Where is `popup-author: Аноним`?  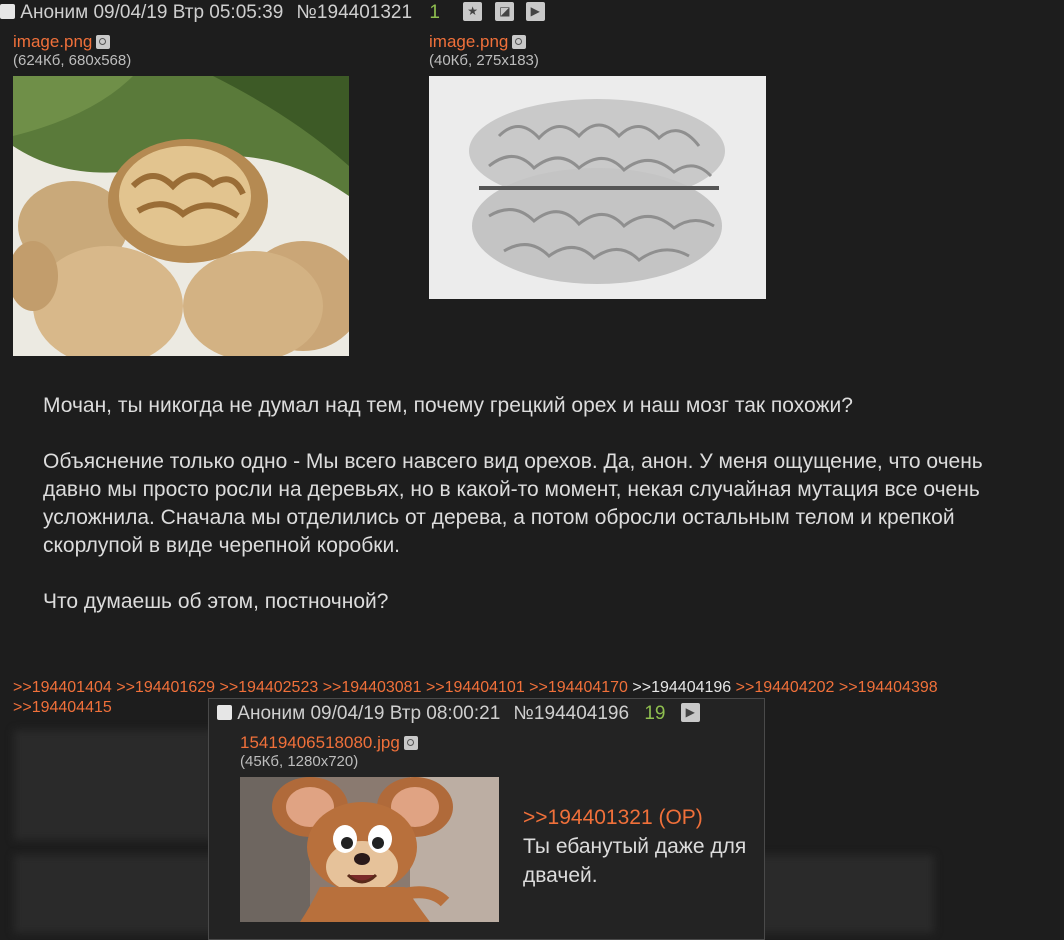 popup-author: Аноним is located at coordinates (271, 713).